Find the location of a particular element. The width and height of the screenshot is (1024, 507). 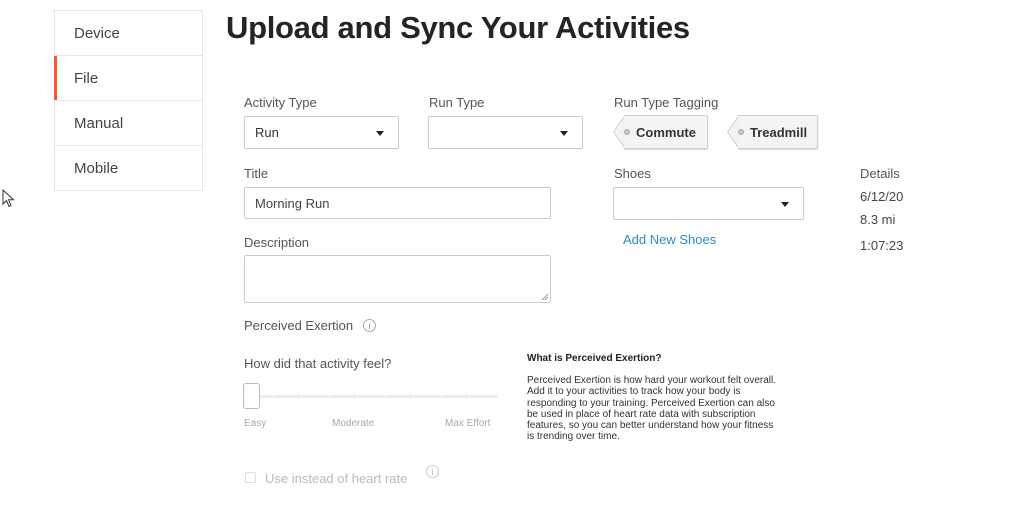

tag-label: Treadmill is located at coordinates (779, 132).